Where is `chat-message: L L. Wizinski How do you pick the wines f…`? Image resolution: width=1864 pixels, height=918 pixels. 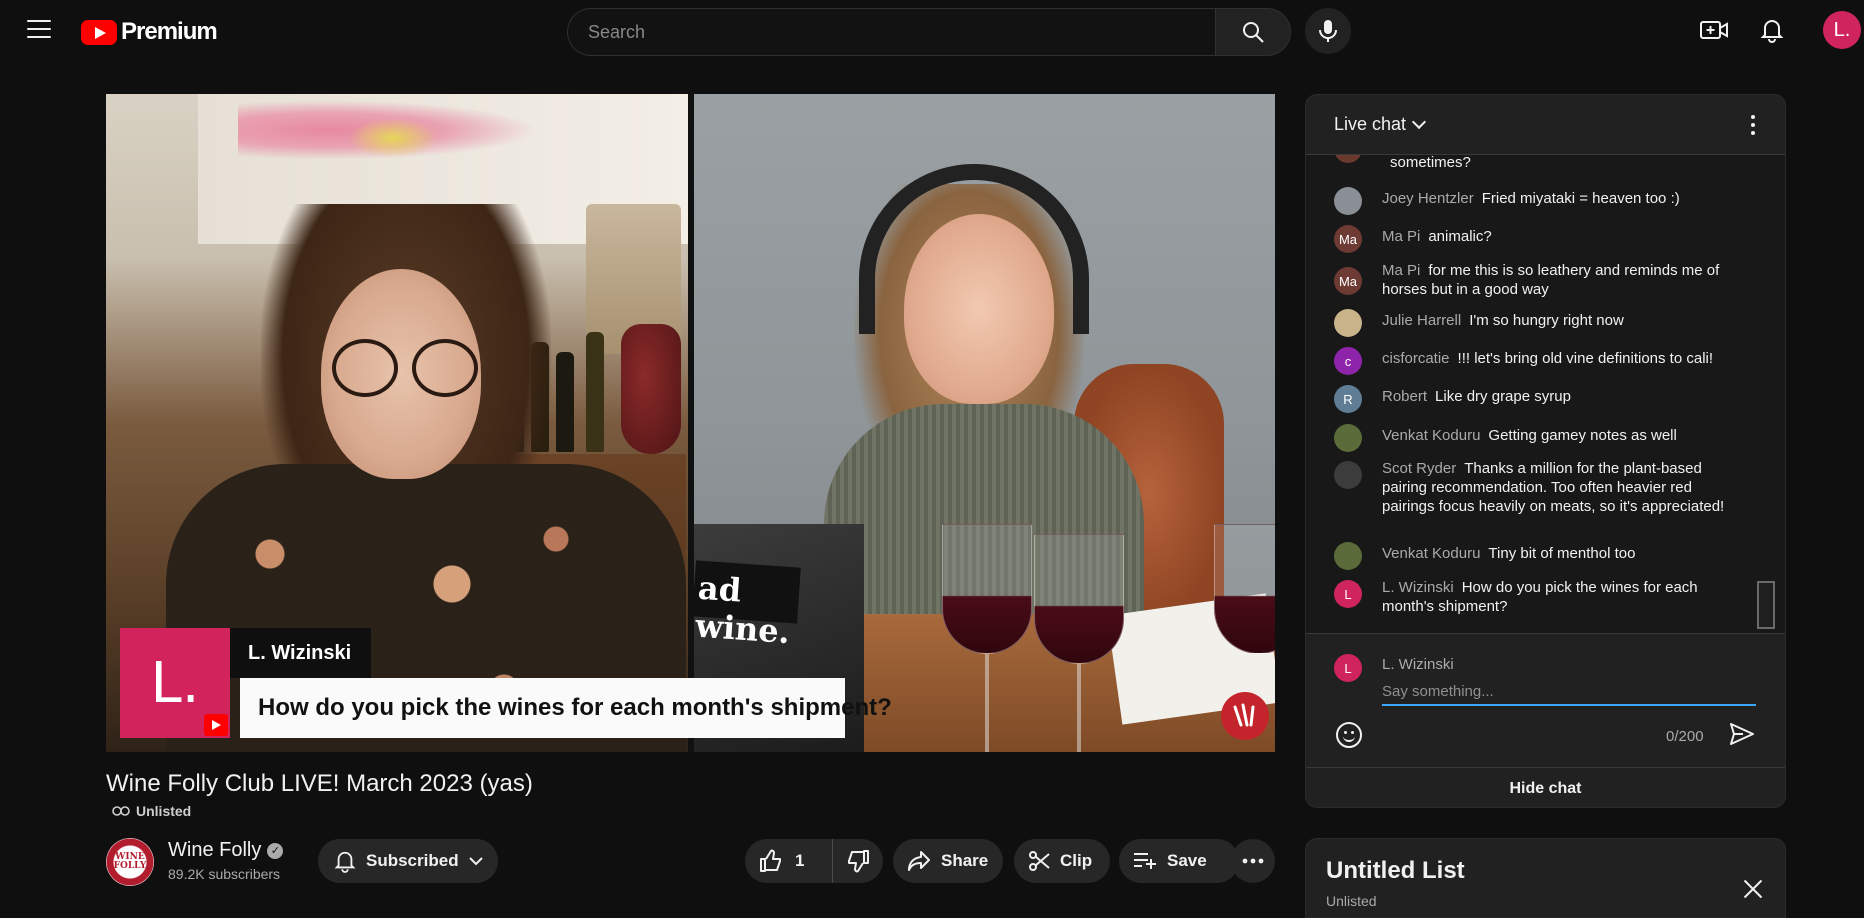 chat-message: L L. Wizinski How do you pick the wines f… is located at coordinates (1534, 597).